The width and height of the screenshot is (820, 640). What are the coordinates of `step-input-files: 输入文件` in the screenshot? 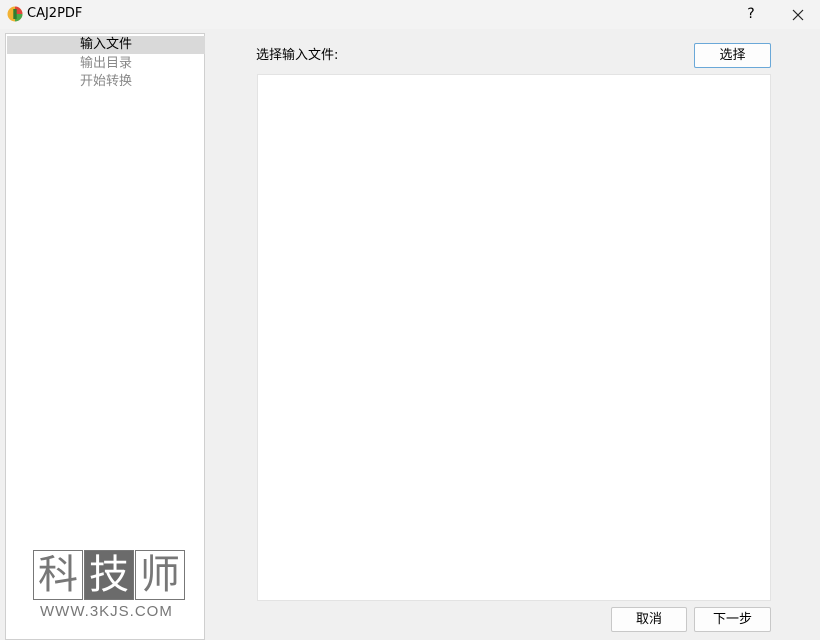 It's located at (106, 45).